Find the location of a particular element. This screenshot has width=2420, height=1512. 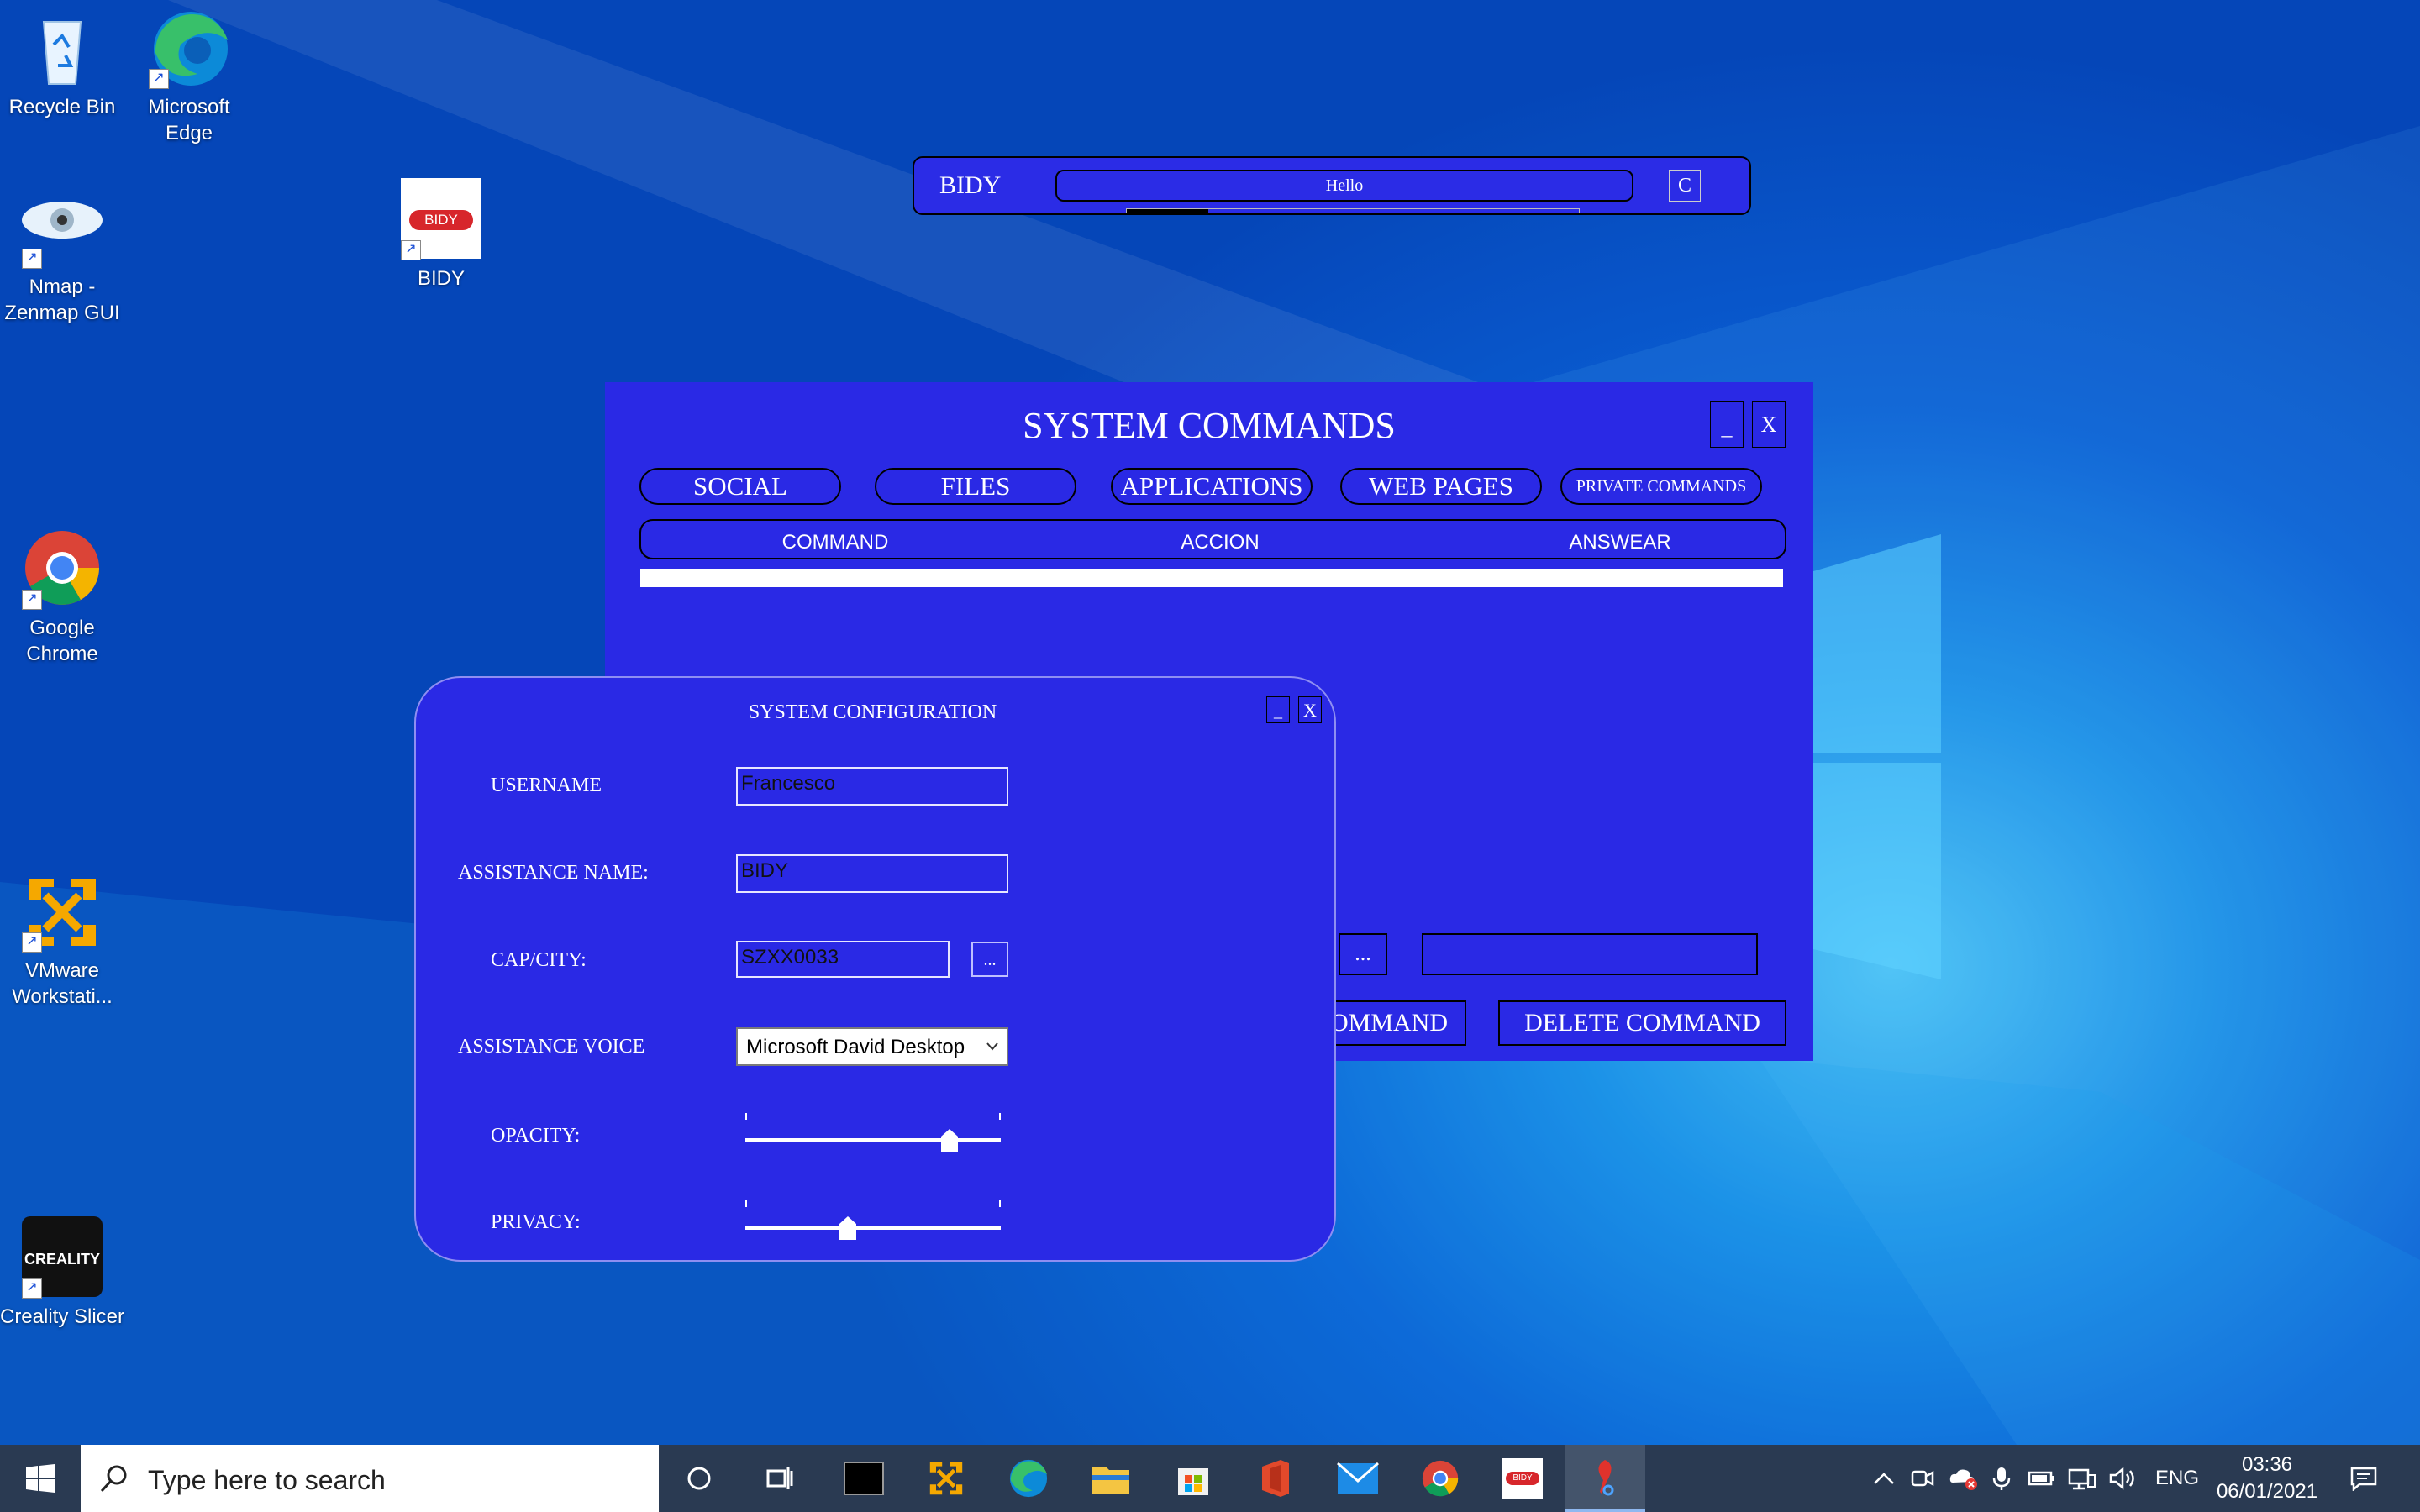

taskbar-app-store is located at coordinates (1194, 1478).